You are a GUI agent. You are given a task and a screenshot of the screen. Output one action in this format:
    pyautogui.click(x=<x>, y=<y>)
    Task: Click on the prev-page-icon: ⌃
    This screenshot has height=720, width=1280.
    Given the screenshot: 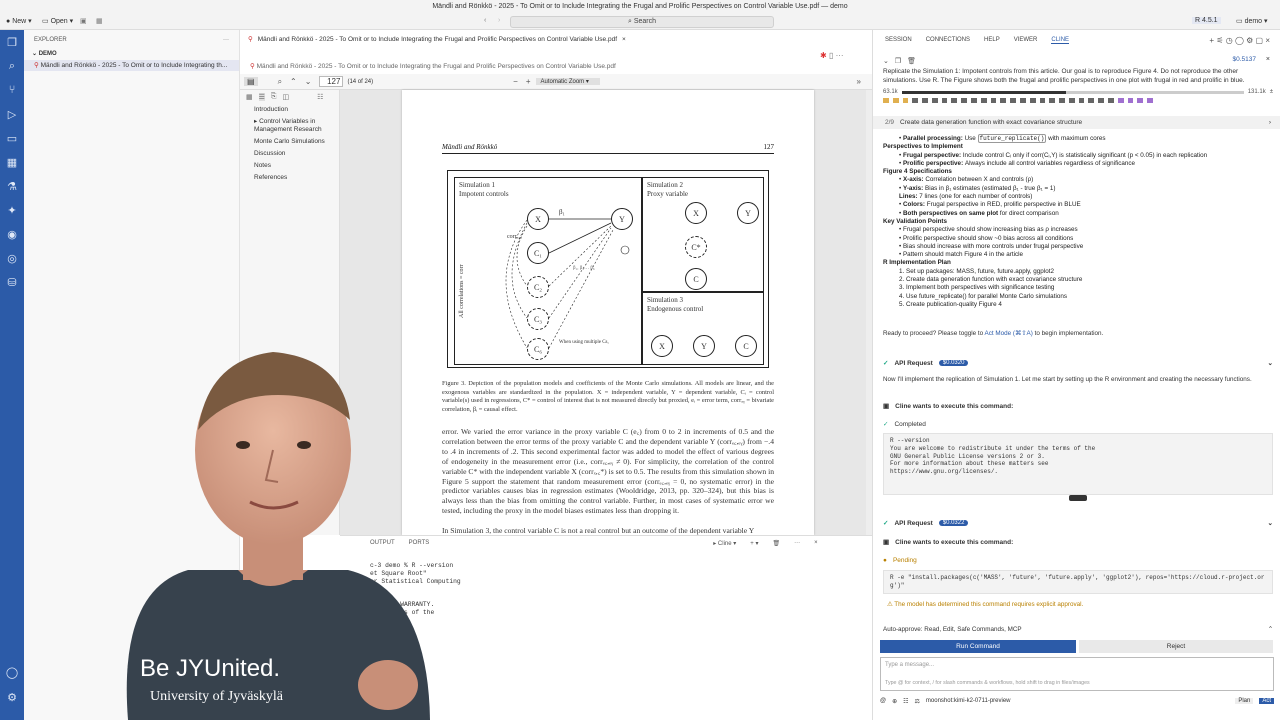 What is the action you would take?
    pyautogui.click(x=293, y=81)
    